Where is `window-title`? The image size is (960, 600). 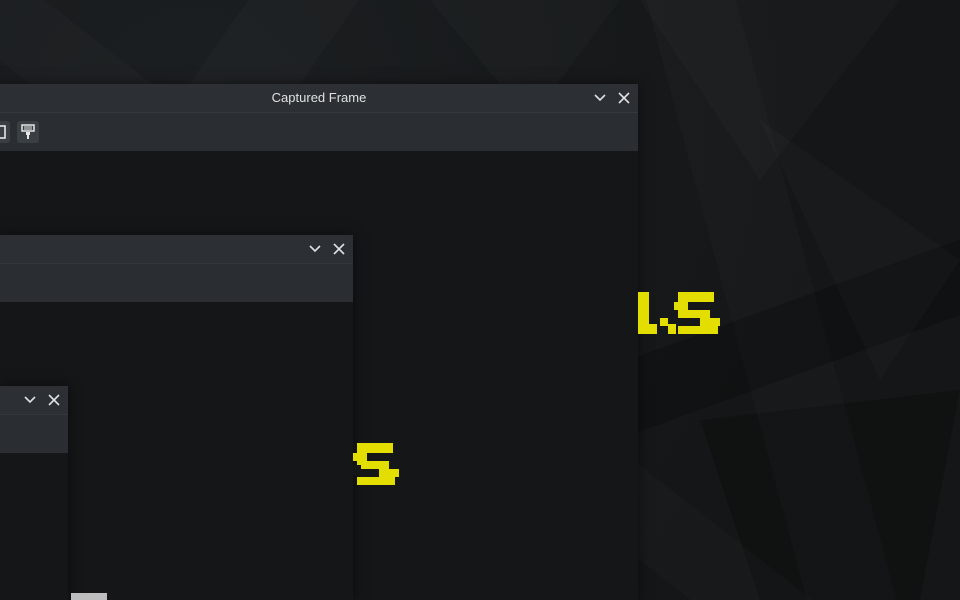 window-title is located at coordinates (176, 249).